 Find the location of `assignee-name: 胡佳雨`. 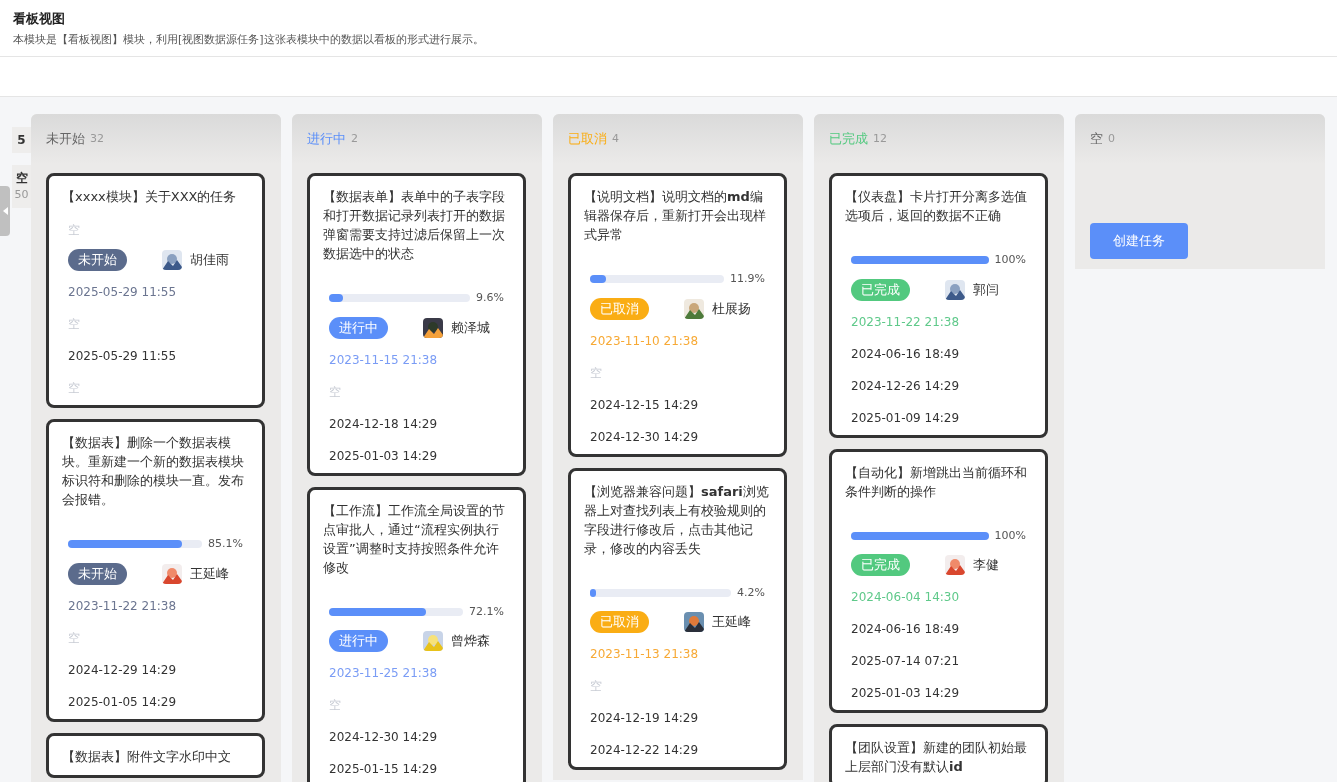

assignee-name: 胡佳雨 is located at coordinates (209, 260).